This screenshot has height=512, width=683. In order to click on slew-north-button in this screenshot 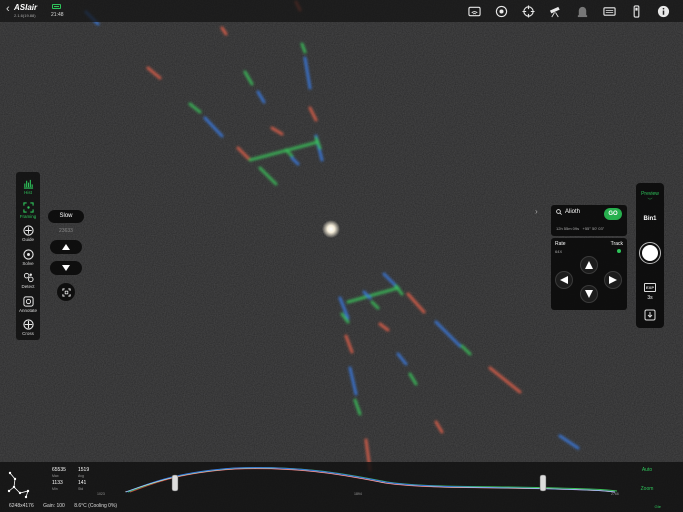, I will do `click(589, 265)`.